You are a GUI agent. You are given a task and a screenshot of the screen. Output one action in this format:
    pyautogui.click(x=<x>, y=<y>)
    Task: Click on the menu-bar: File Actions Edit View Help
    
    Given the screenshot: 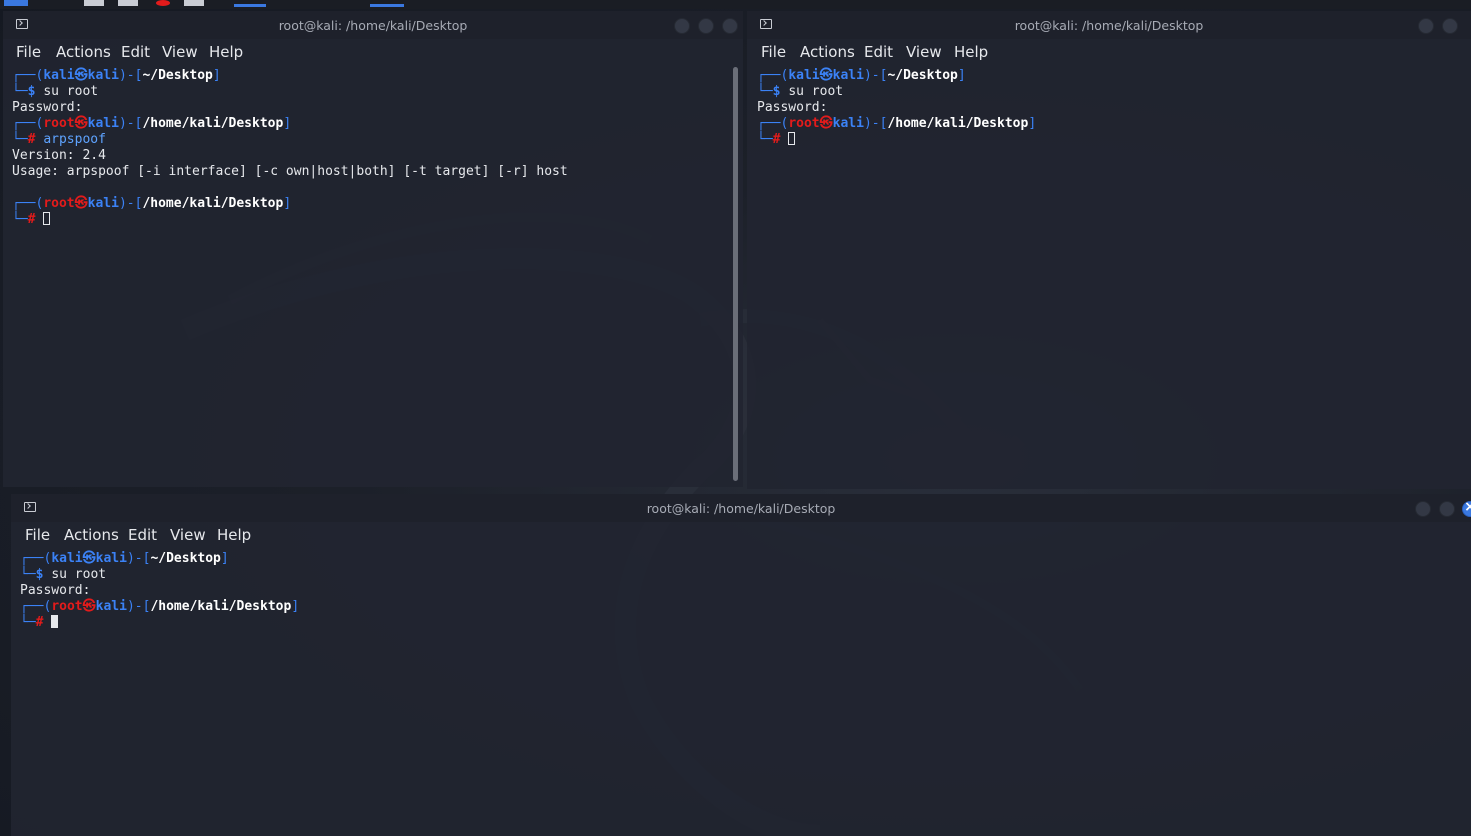 What is the action you would take?
    pyautogui.click(x=1109, y=52)
    